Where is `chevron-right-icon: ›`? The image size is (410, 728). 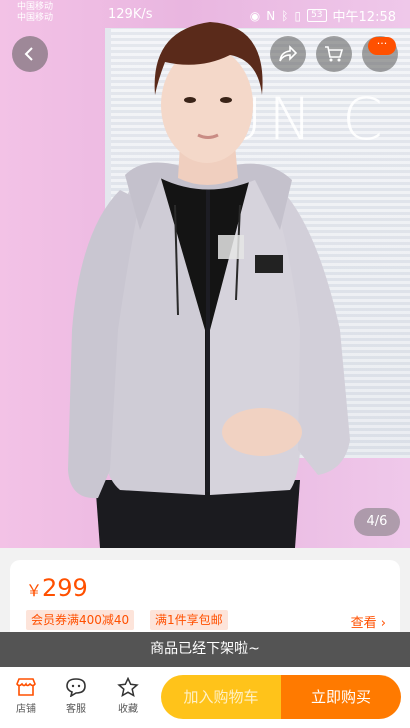
chevron-right-icon: › is located at coordinates (383, 623).